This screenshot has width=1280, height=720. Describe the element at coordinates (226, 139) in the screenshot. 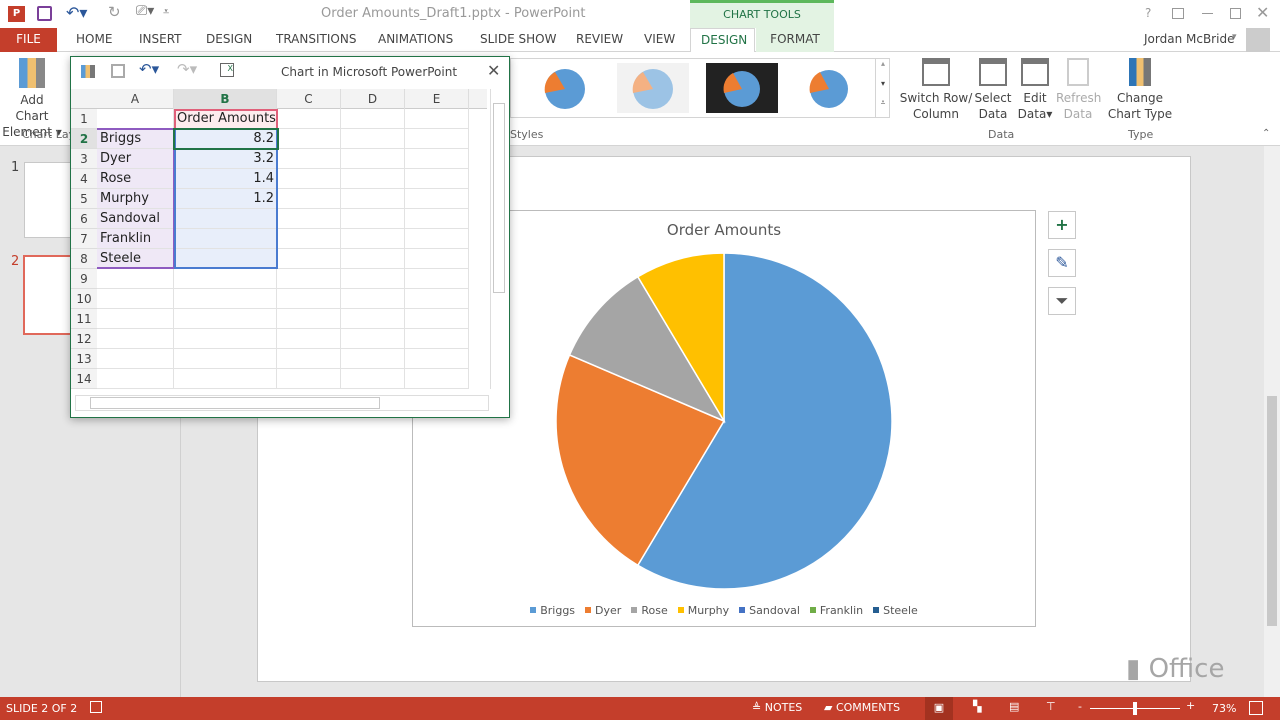

I see `active-cell` at that location.